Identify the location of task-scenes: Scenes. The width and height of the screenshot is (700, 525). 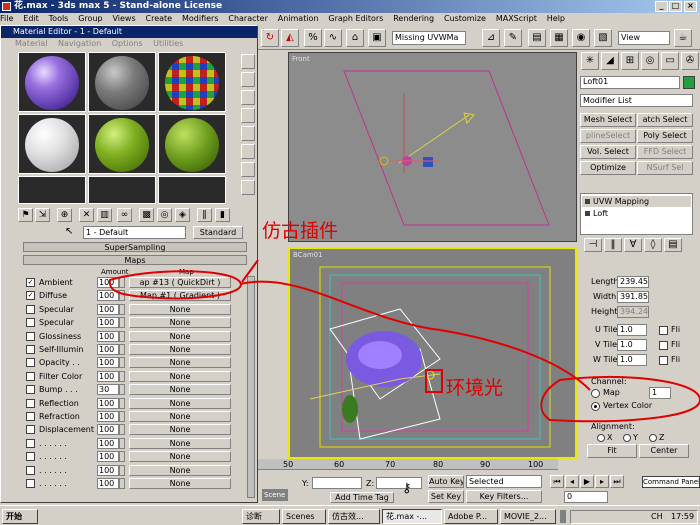
(304, 516).